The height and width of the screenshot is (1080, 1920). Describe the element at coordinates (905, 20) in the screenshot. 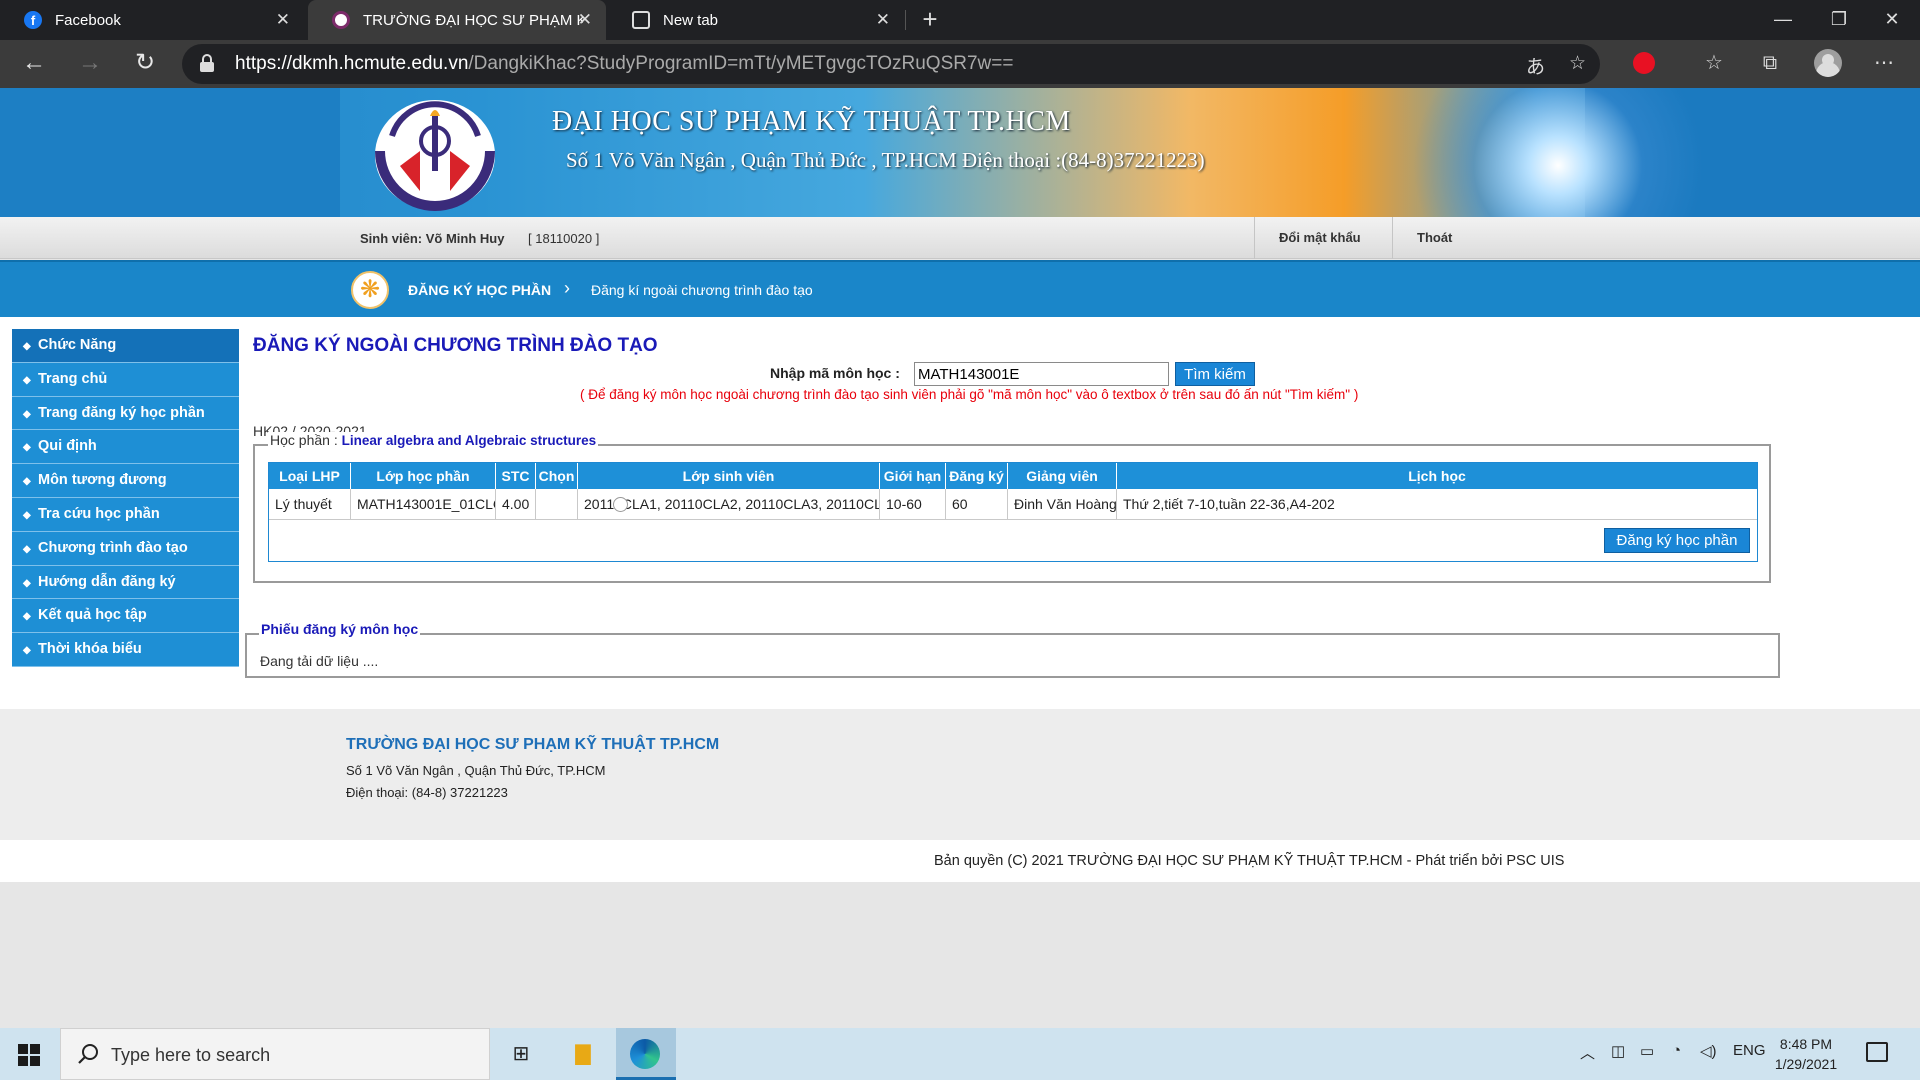

I see `tab-separator` at that location.